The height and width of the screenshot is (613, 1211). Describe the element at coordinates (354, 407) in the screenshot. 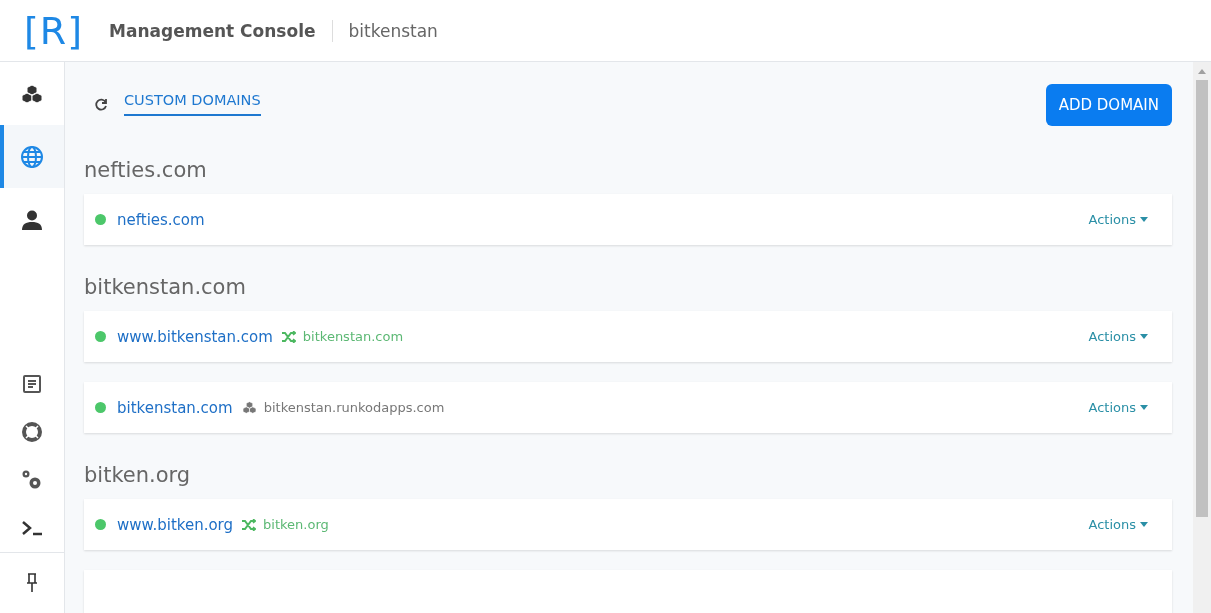

I see `target-domain: bitkenstan.runkodapps.com` at that location.